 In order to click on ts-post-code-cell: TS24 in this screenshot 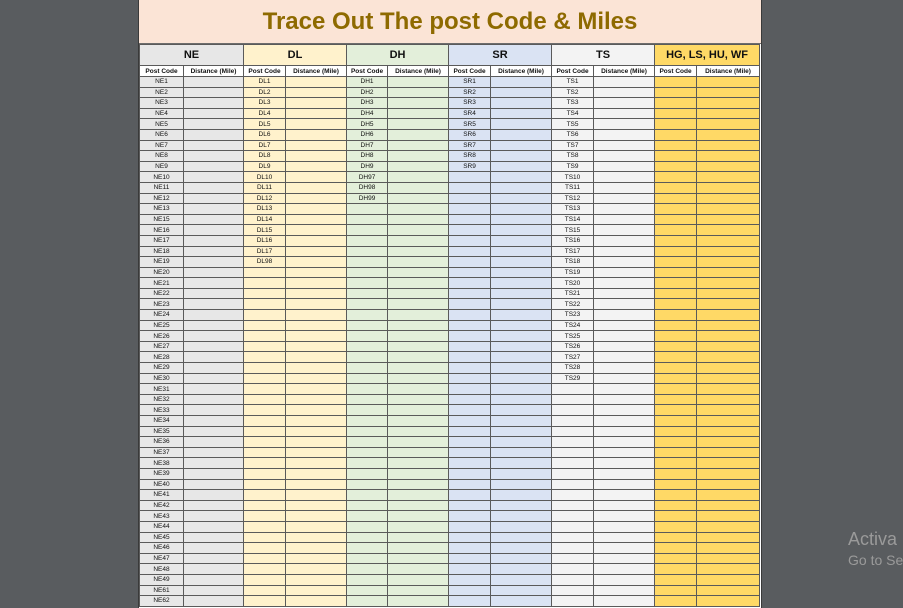, I will do `click(573, 325)`.